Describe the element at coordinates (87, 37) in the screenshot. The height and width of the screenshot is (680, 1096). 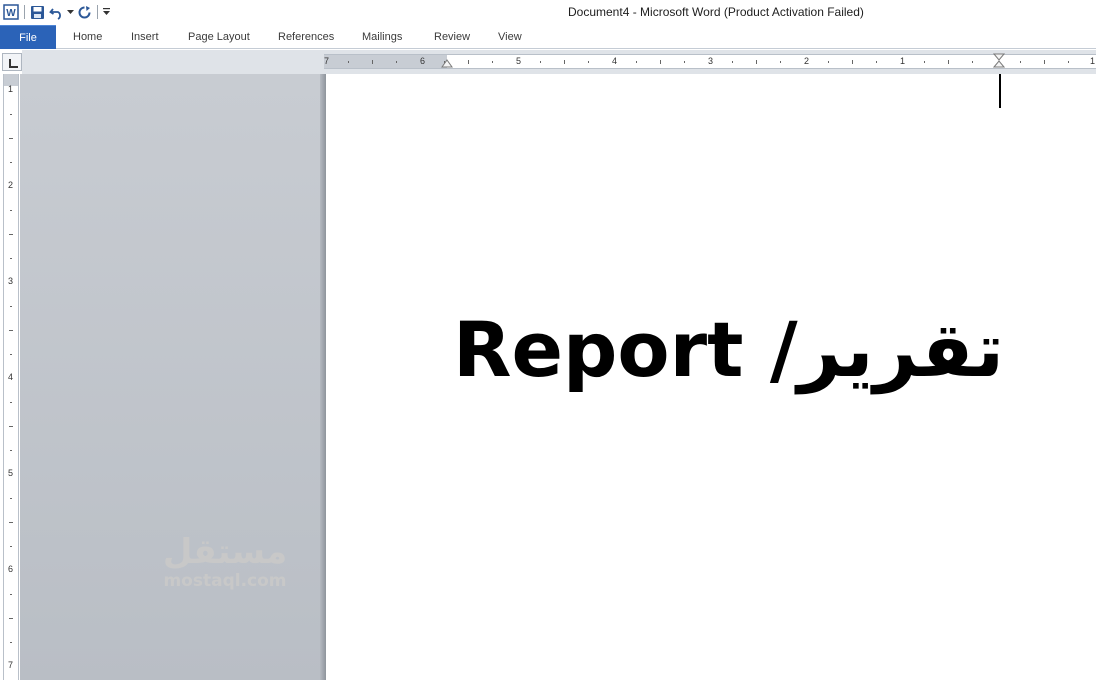
I see `tab-home: Home` at that location.